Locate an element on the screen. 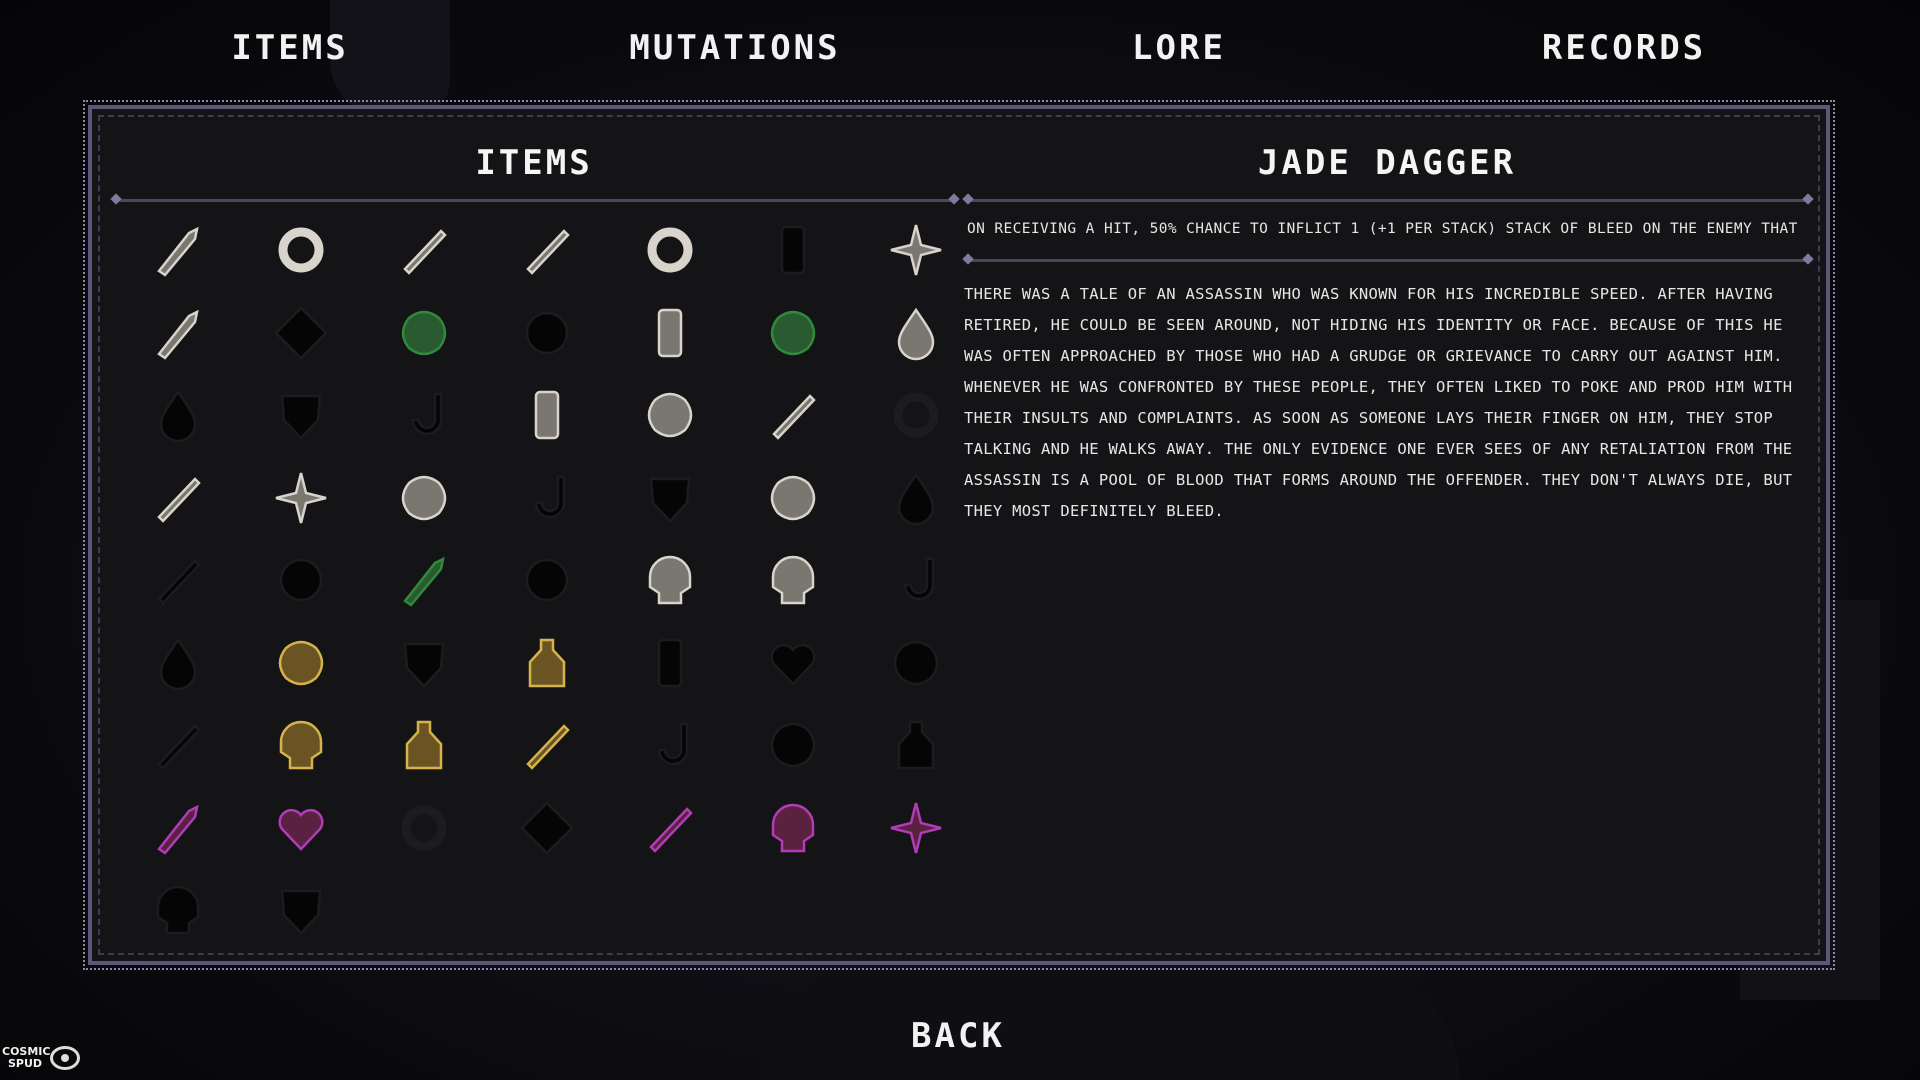 The image size is (1920, 1080). hand-icon is located at coordinates (301, 910).